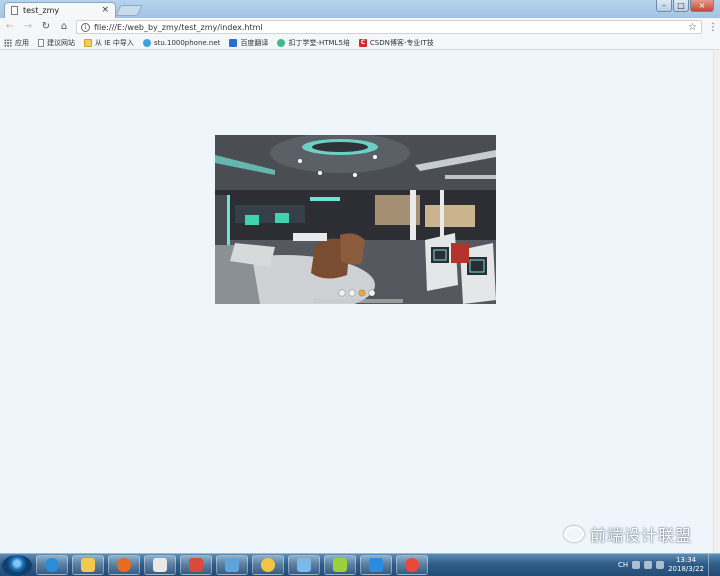 This screenshot has width=720, height=576. I want to click on ie-icon, so click(52, 565).